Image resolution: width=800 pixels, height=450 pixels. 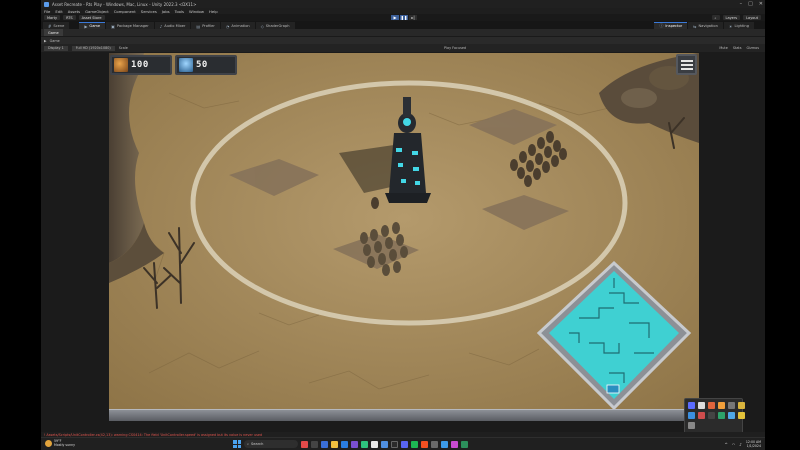 I want to click on discord-icon, so click(x=404, y=444).